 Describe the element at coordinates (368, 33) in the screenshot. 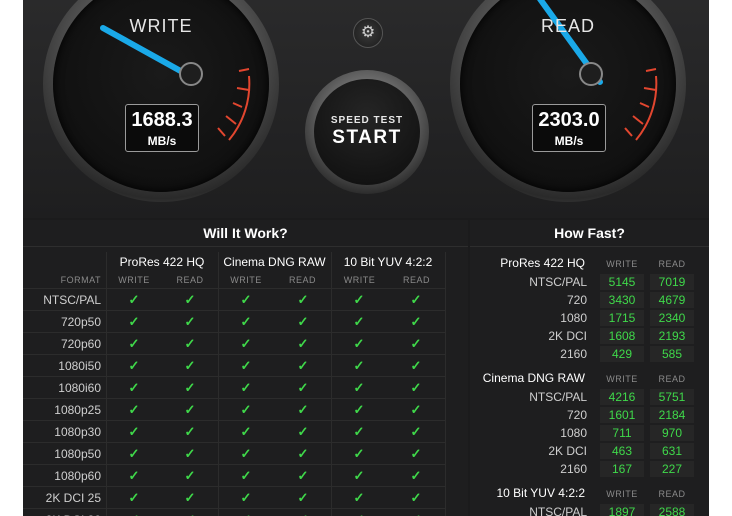

I see `settings-button: ⚙` at that location.